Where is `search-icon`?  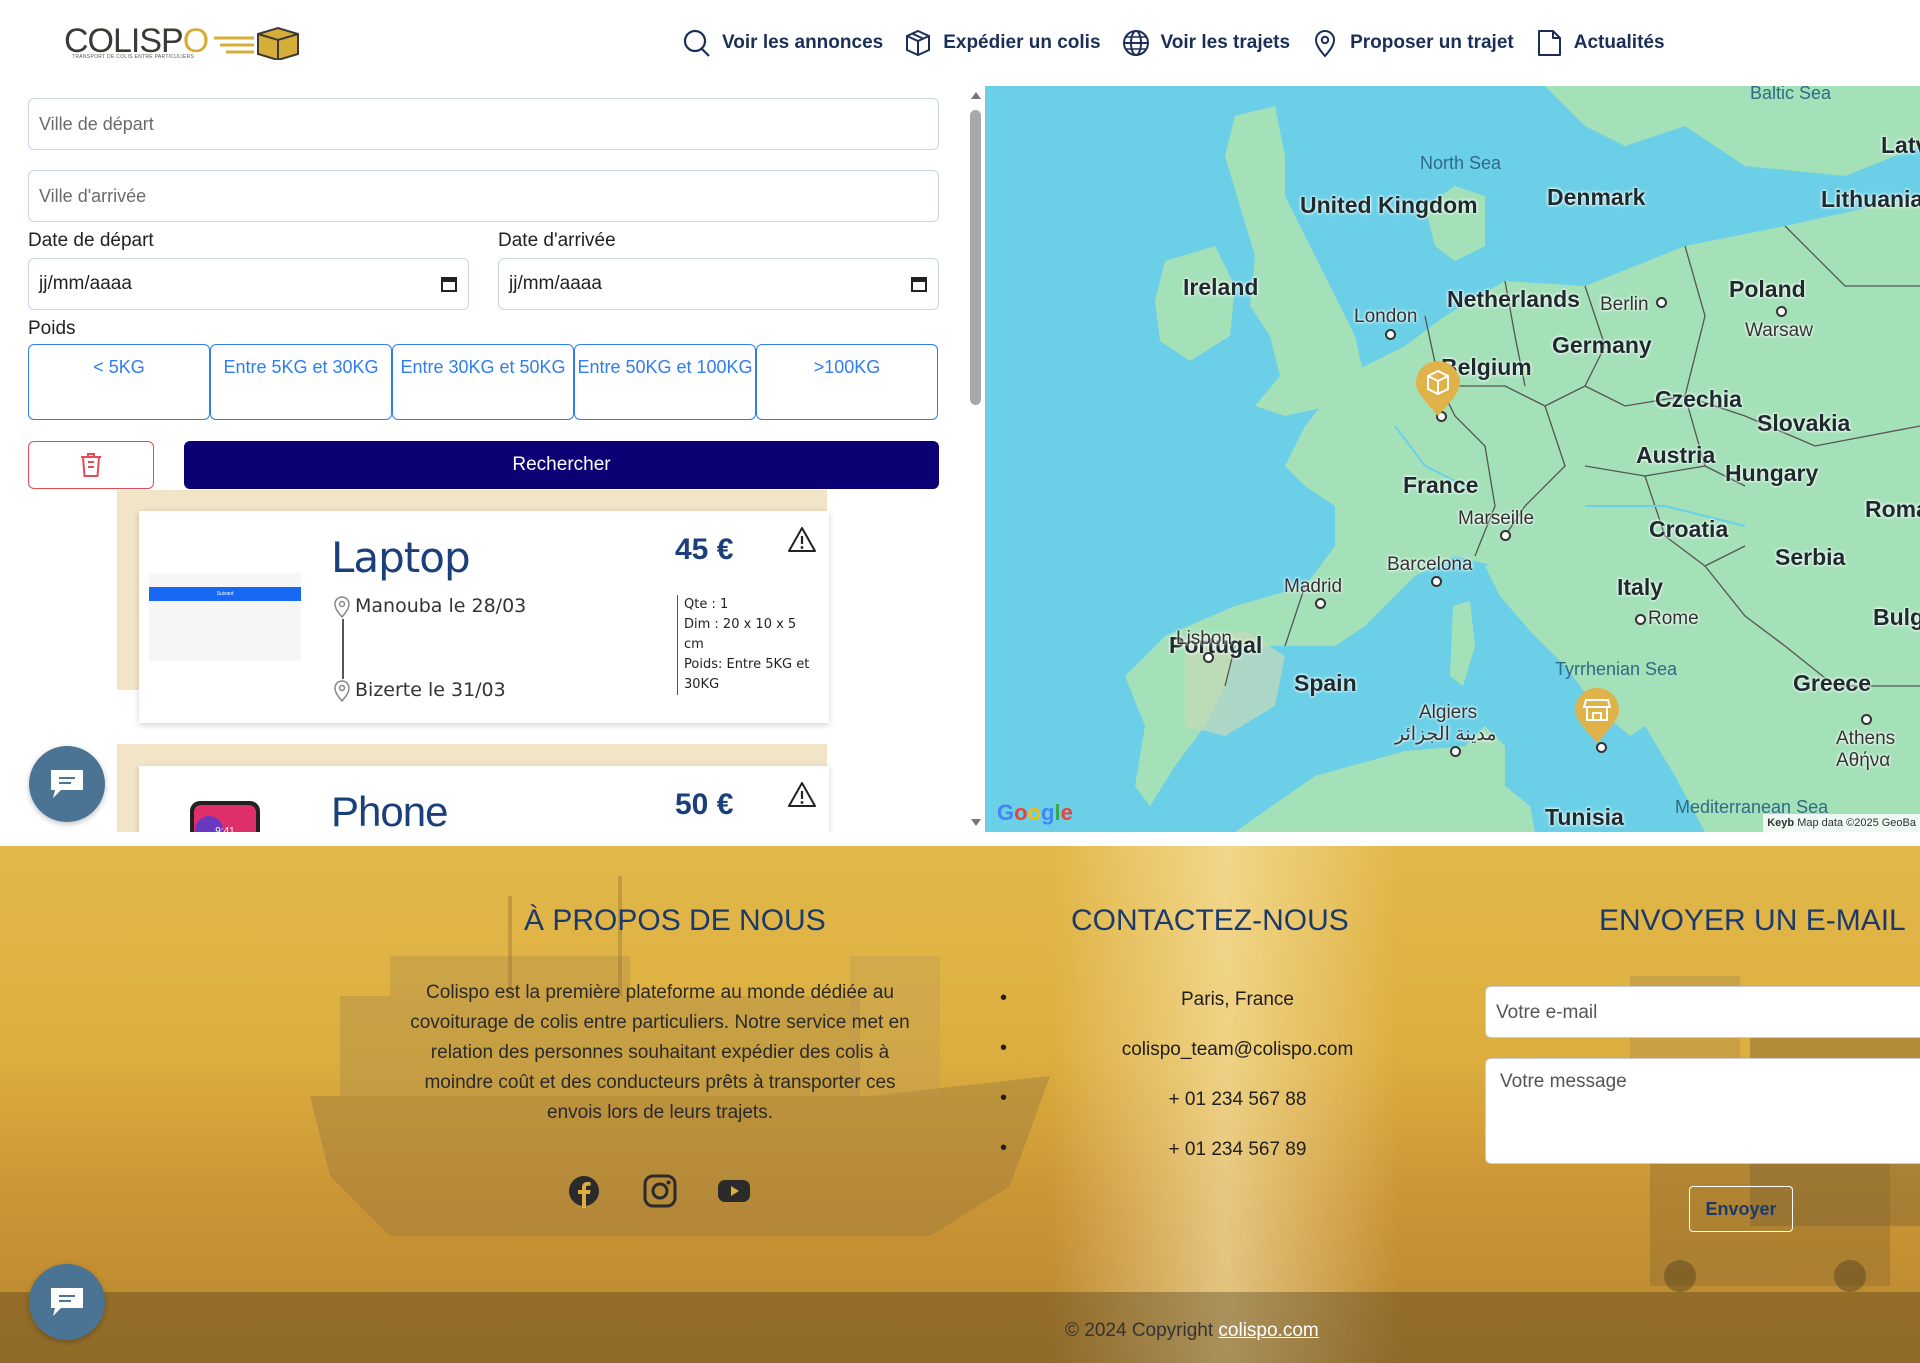
search-icon is located at coordinates (696, 43).